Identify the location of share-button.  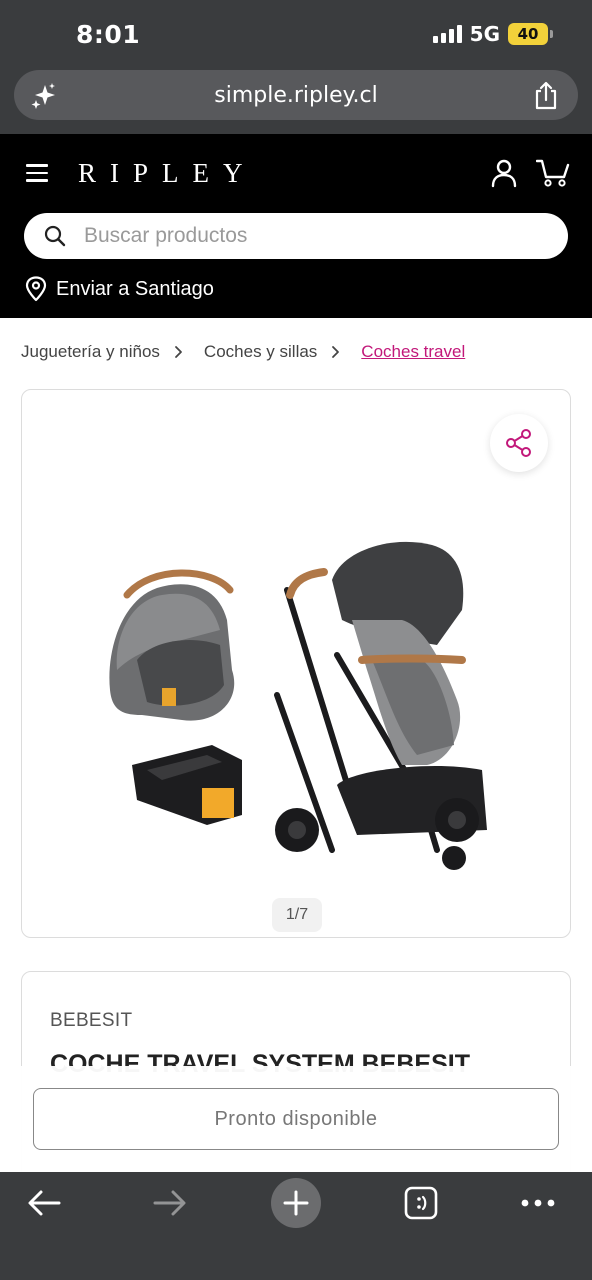
(519, 443).